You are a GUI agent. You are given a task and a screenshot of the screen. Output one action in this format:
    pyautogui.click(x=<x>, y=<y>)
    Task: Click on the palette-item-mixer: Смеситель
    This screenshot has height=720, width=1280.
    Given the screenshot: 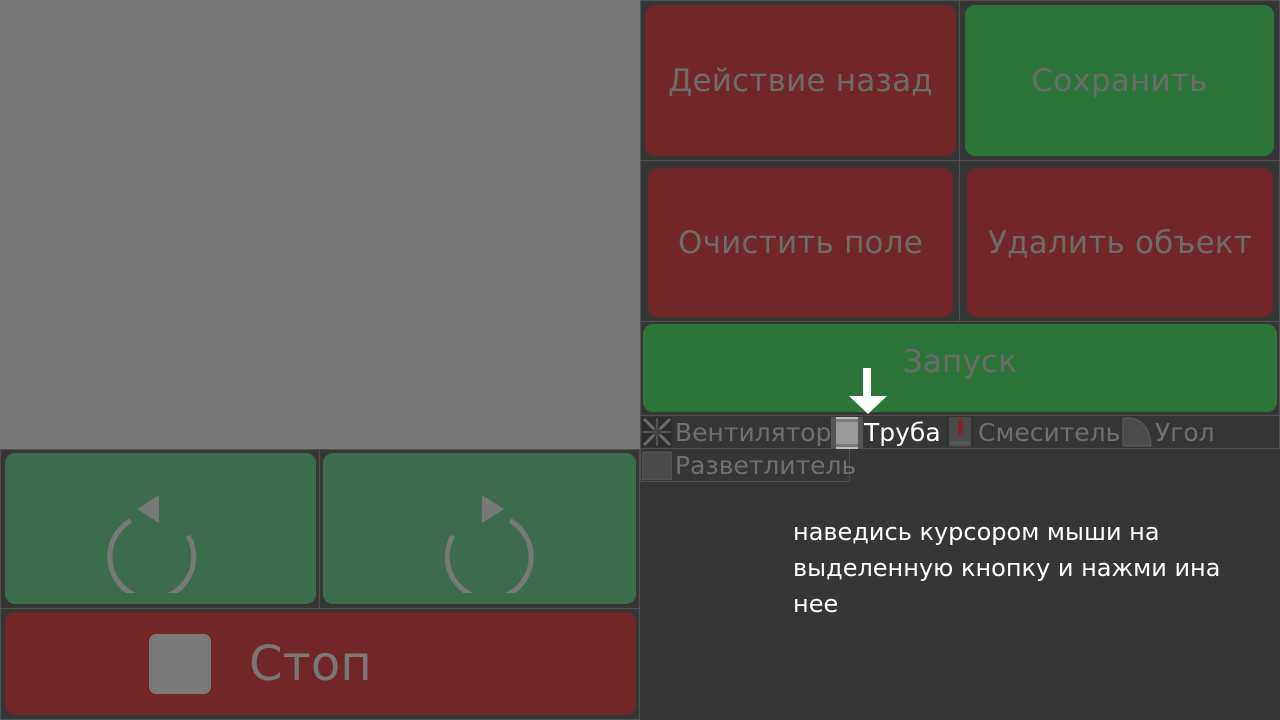 What is the action you would take?
    pyautogui.click(x=1032, y=432)
    